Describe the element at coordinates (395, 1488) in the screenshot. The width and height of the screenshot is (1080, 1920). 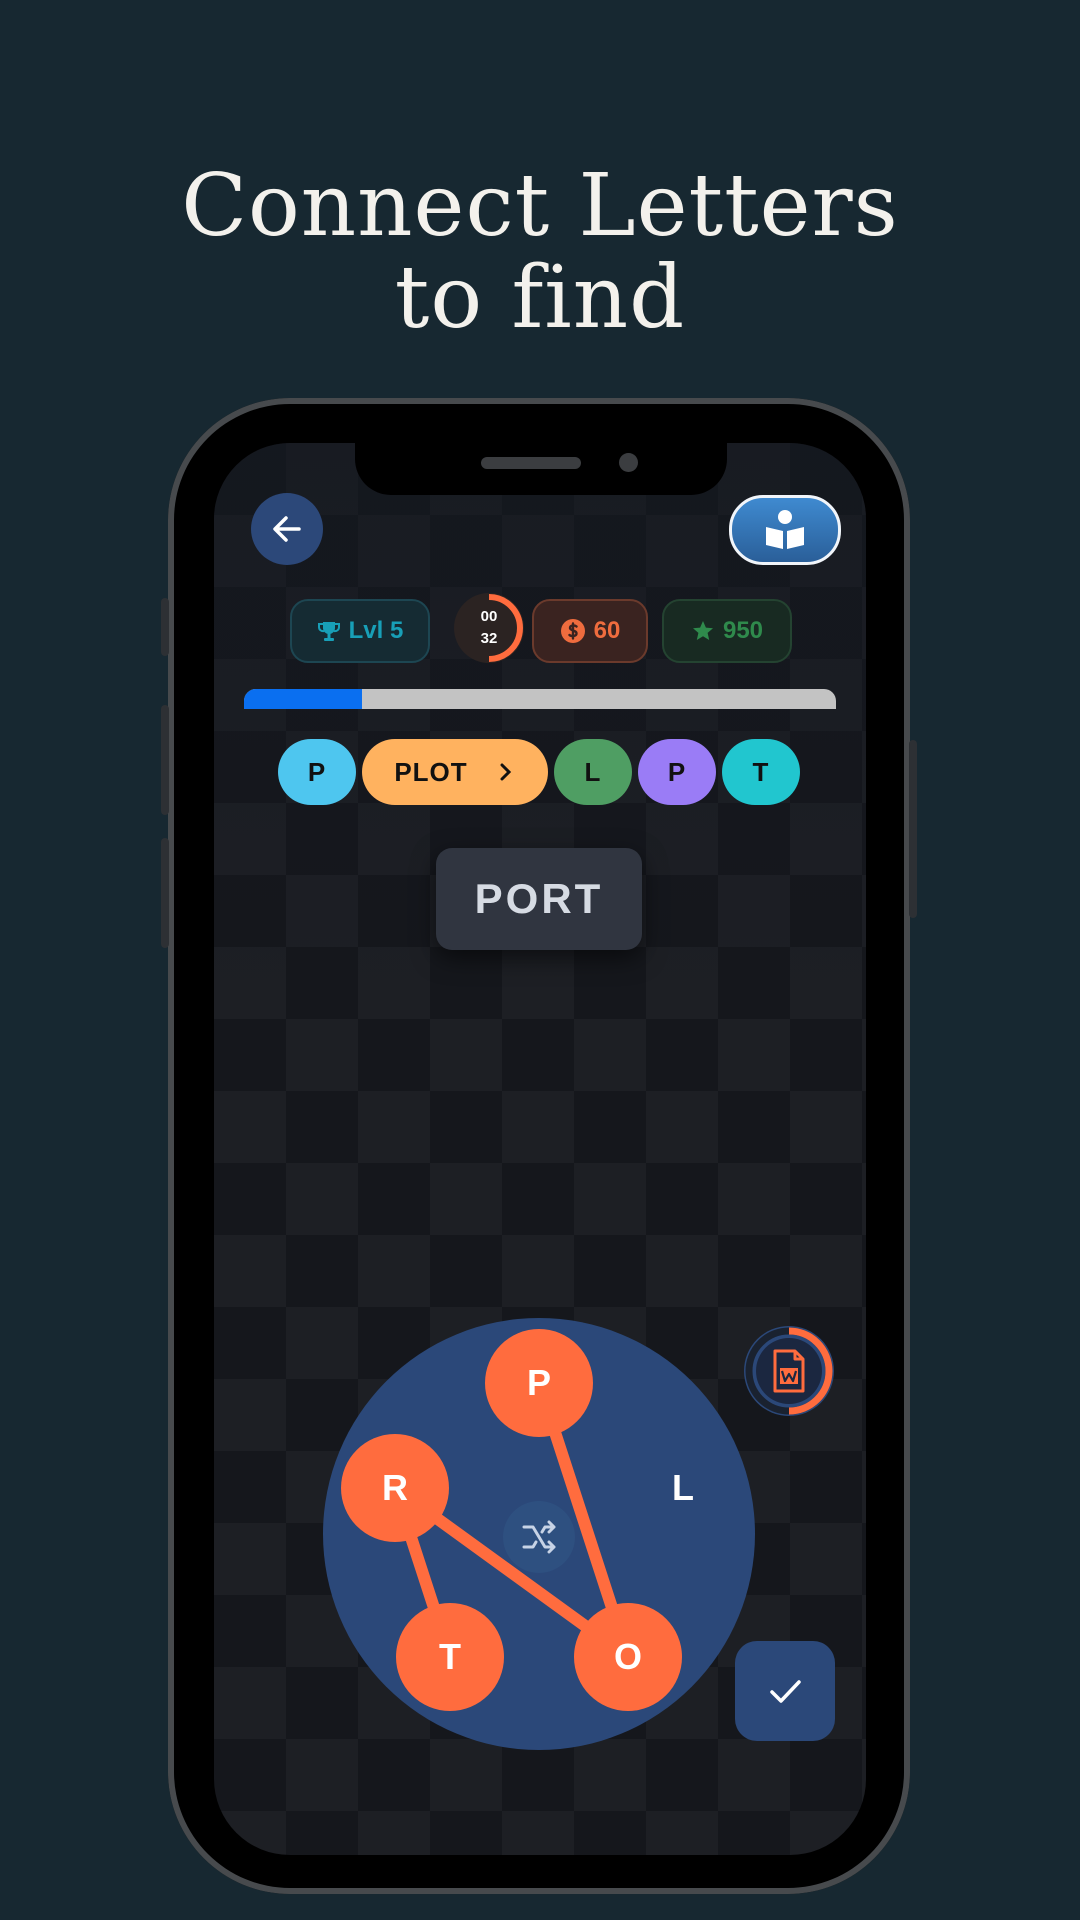
I see `wheel-letter-r: R` at that location.